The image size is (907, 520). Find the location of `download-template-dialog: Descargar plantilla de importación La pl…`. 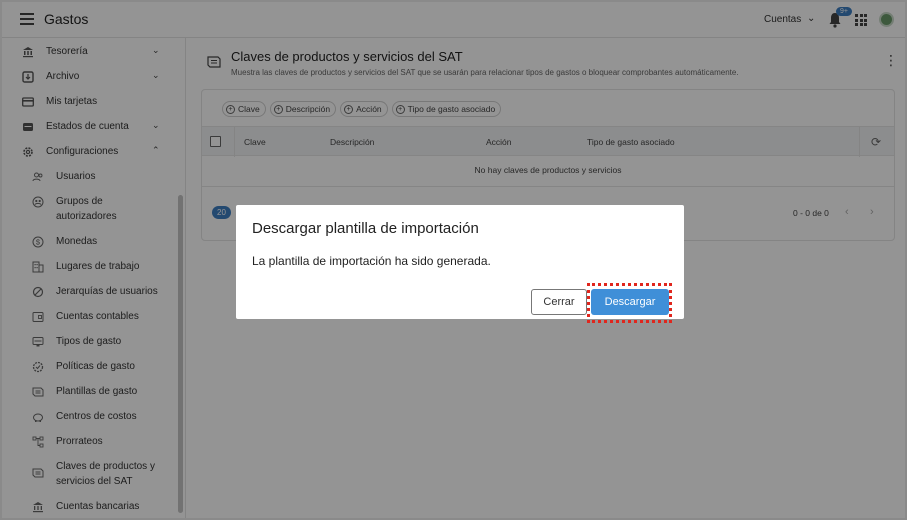

download-template-dialog: Descargar plantilla de importación La pl… is located at coordinates (460, 262).